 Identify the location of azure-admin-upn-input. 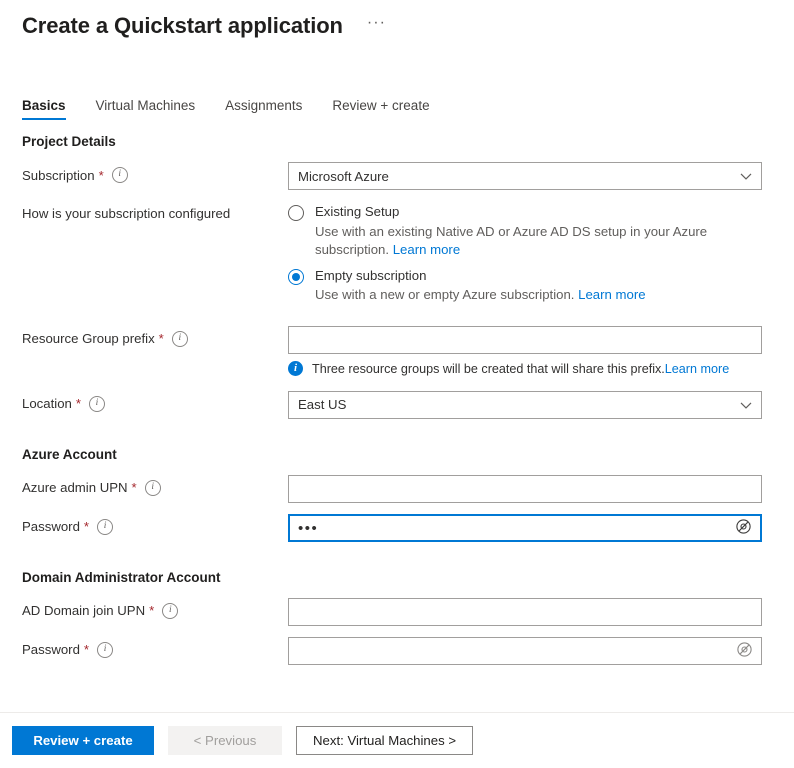
(525, 488).